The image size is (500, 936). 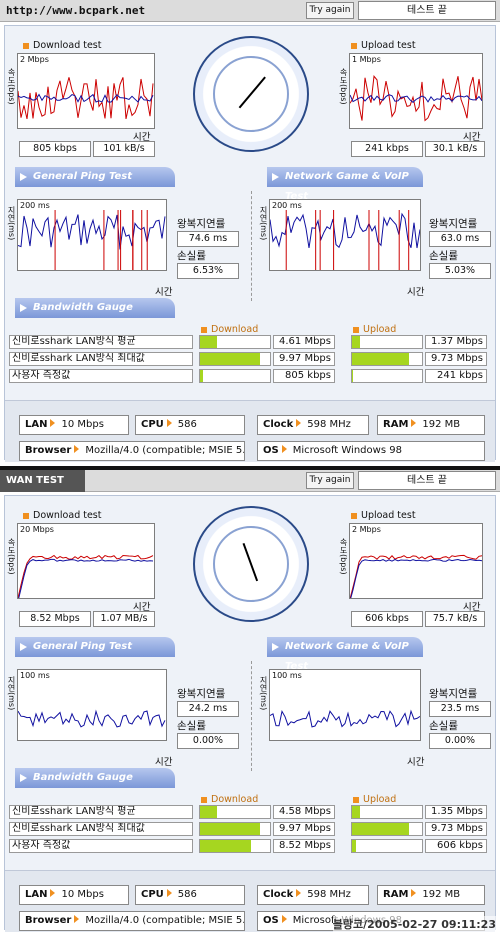 I want to click on bw-download-value: 4.61 Mbps, so click(x=304, y=342).